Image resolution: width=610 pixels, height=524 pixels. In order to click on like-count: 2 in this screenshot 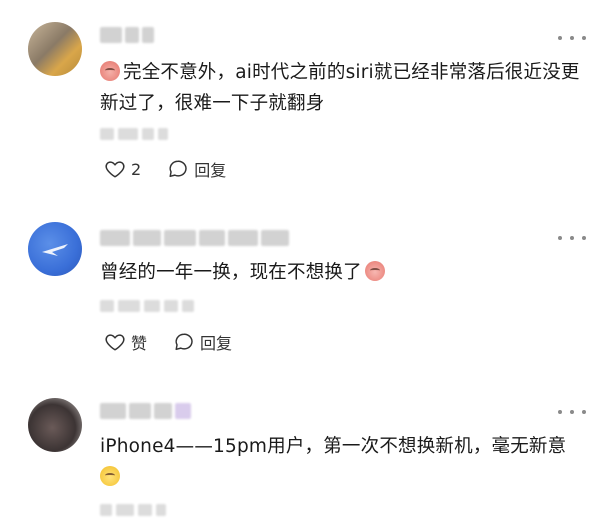, I will do `click(136, 169)`.